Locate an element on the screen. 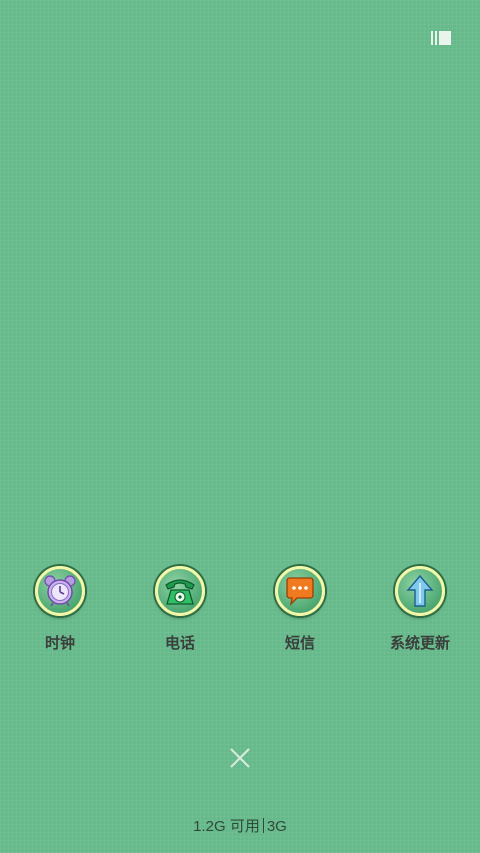  memory-total: 3G is located at coordinates (276, 826).